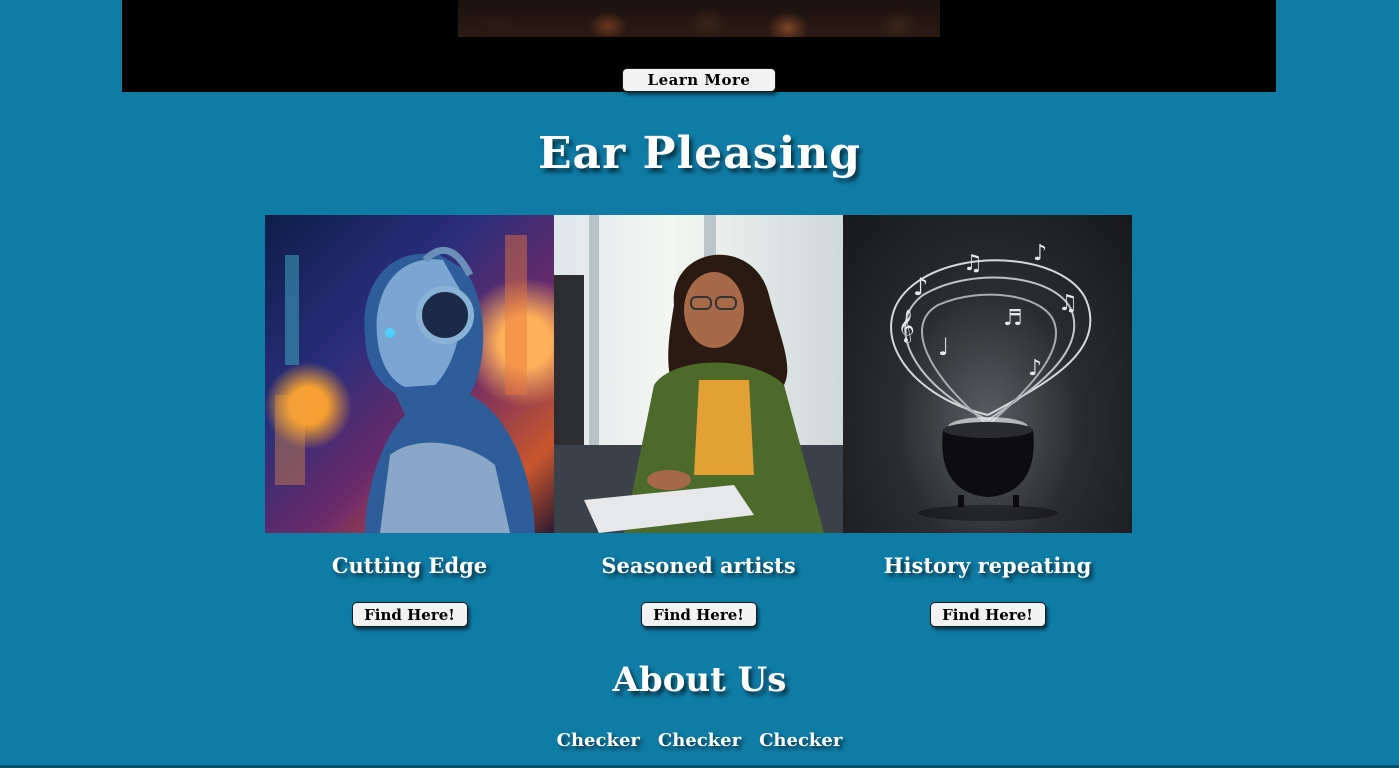 The height and width of the screenshot is (768, 1399). What do you see at coordinates (409, 374) in the screenshot?
I see `robot-headphones-image` at bounding box center [409, 374].